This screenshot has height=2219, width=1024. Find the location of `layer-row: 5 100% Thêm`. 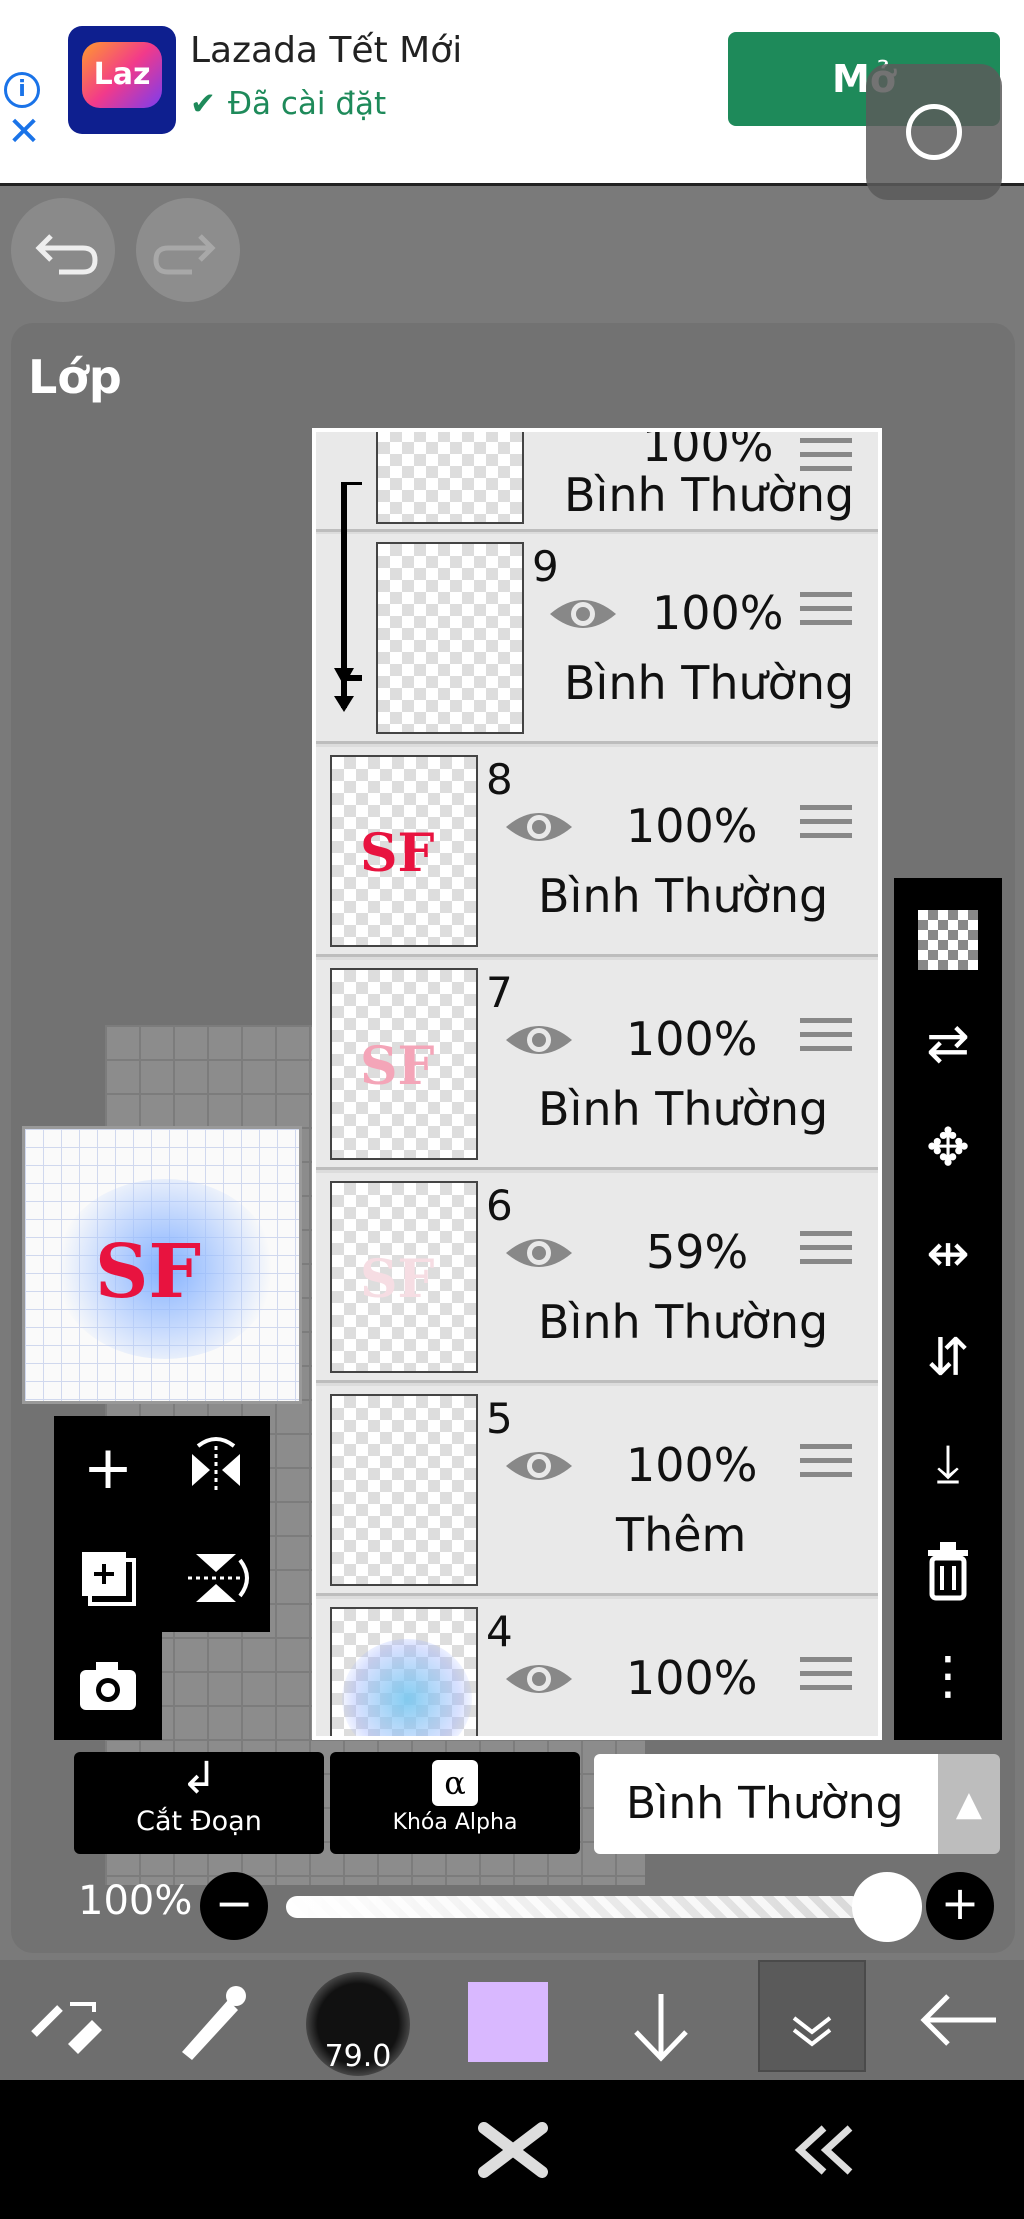

layer-row: 5 100% Thêm is located at coordinates (597, 1491).